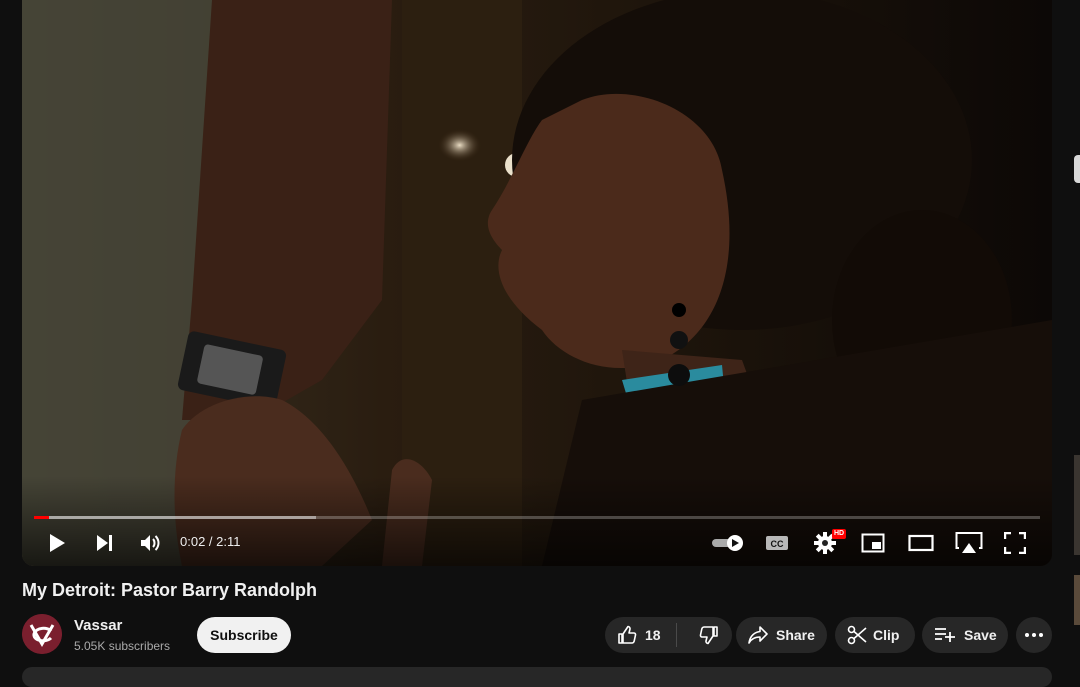 Image resolution: width=1080 pixels, height=687 pixels. I want to click on thumbs-down-icon, so click(708, 635).